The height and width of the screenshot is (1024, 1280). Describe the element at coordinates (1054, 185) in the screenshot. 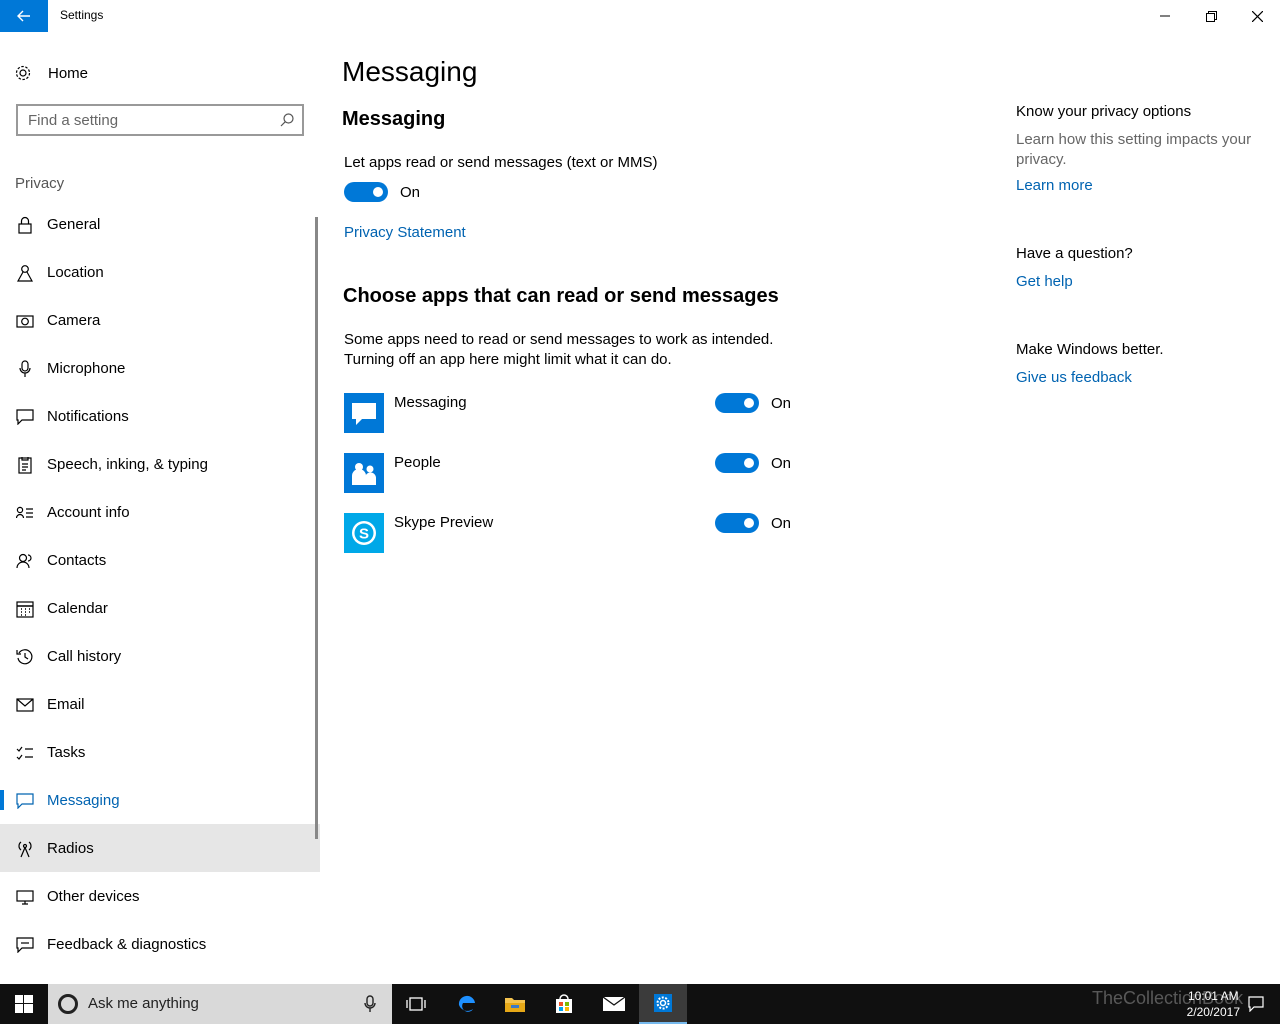

I see `learn-more-link: Learn more` at that location.